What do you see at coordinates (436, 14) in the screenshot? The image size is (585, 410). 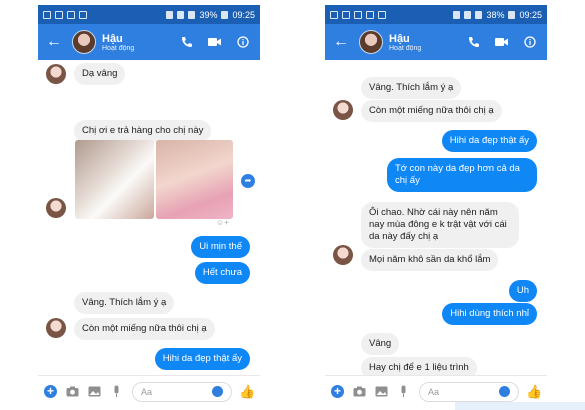 I see `status-bar: 38% 09:25` at bounding box center [436, 14].